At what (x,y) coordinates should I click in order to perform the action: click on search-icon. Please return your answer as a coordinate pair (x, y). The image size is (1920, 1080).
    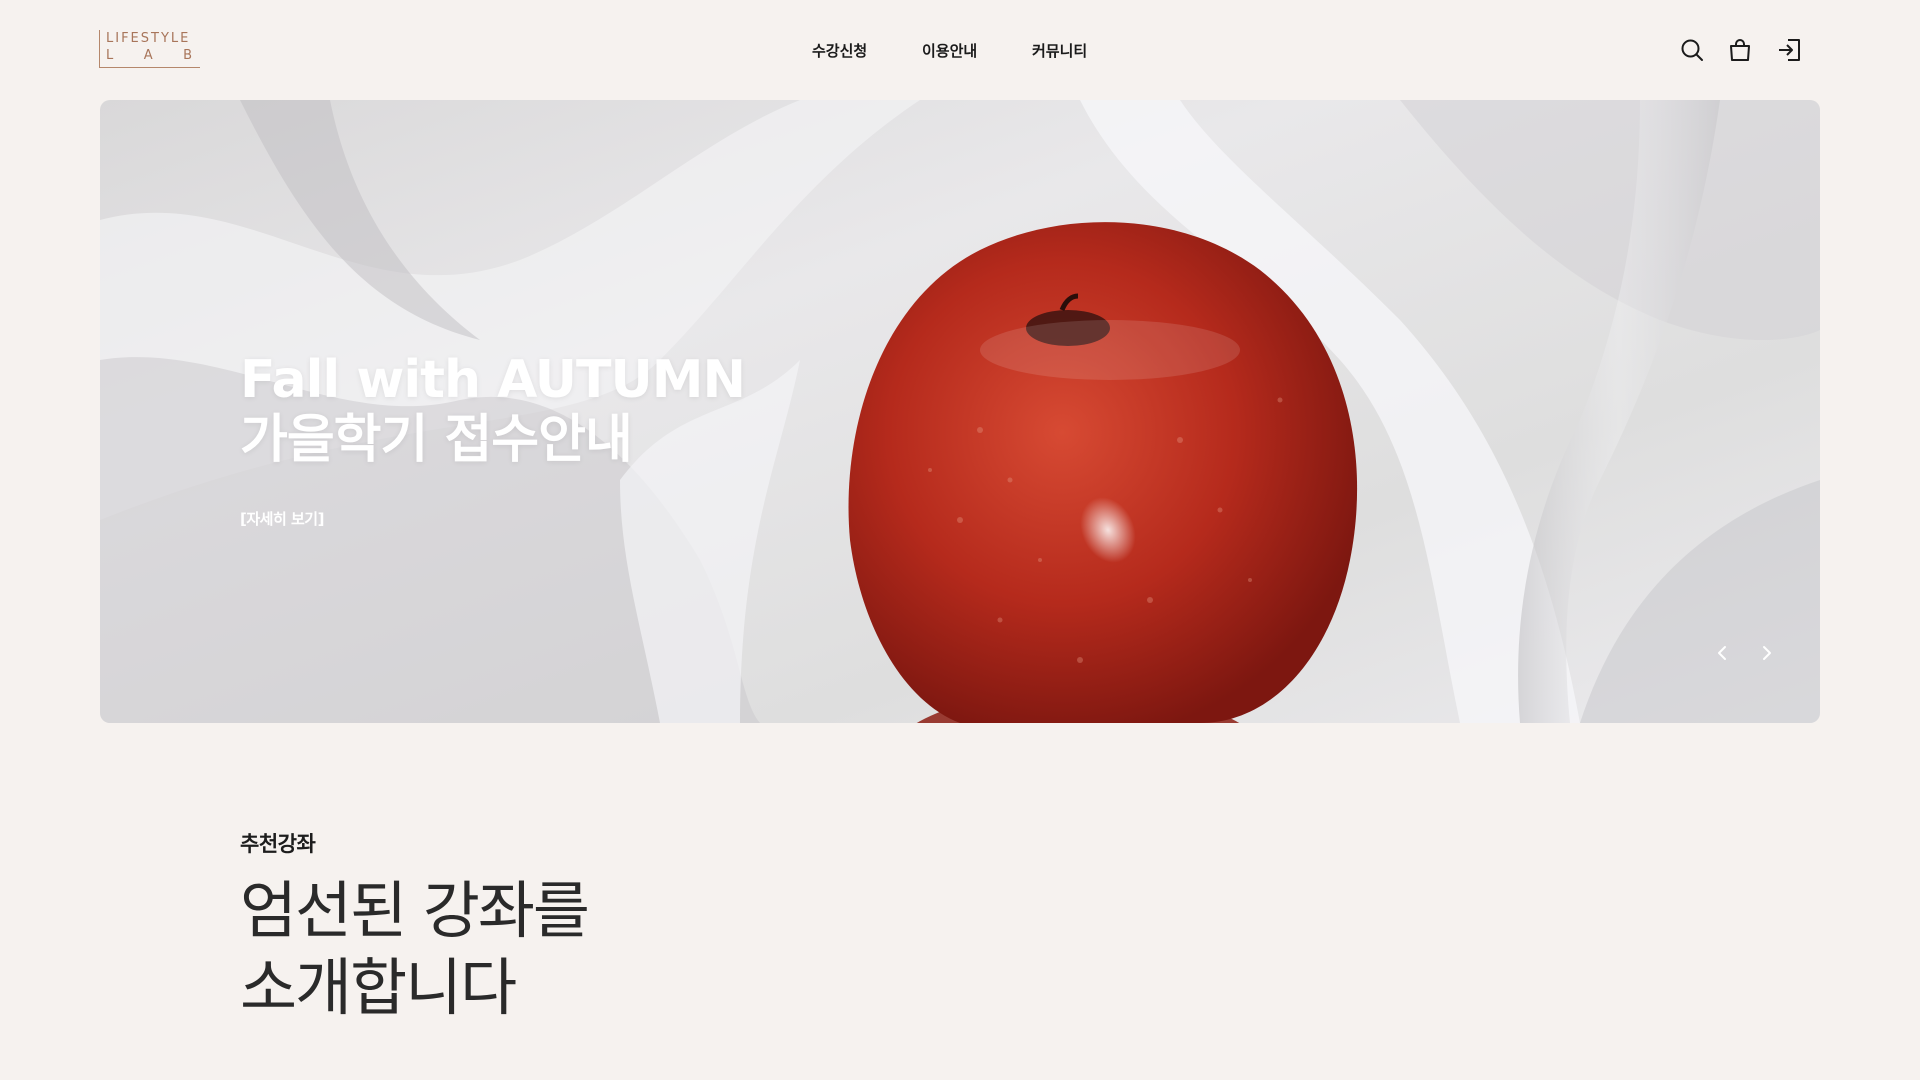
    Looking at the image, I should click on (1692, 50).